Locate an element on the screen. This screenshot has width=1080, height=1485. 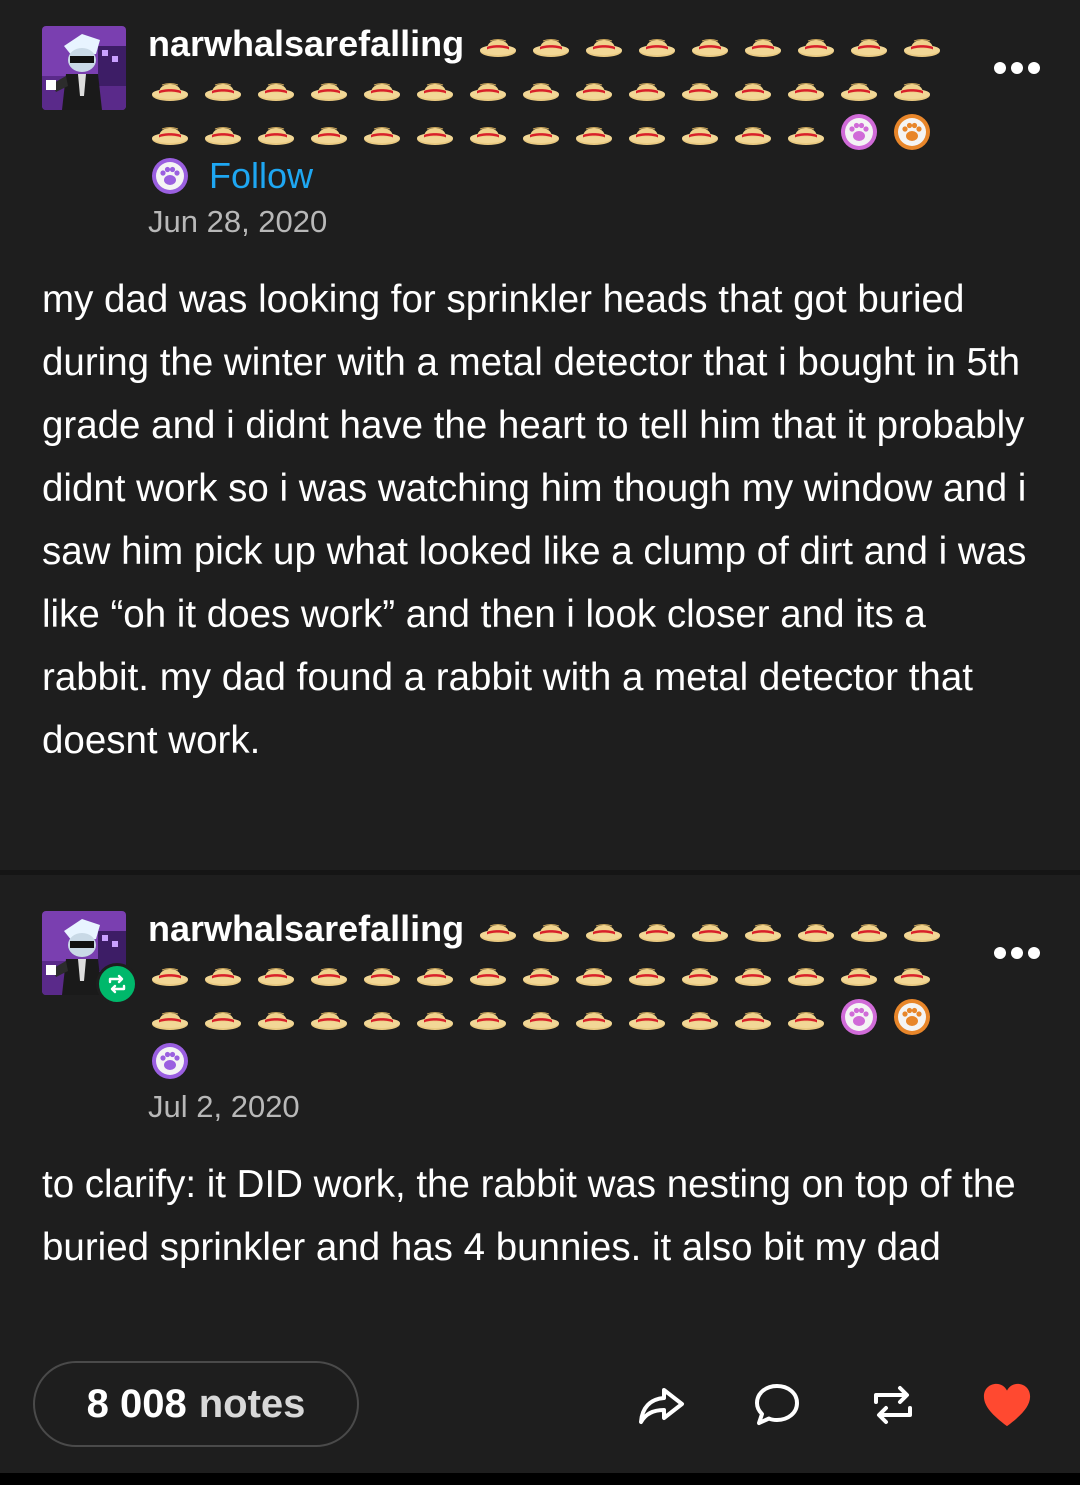
heart-glyph is located at coordinates (1007, 1405).